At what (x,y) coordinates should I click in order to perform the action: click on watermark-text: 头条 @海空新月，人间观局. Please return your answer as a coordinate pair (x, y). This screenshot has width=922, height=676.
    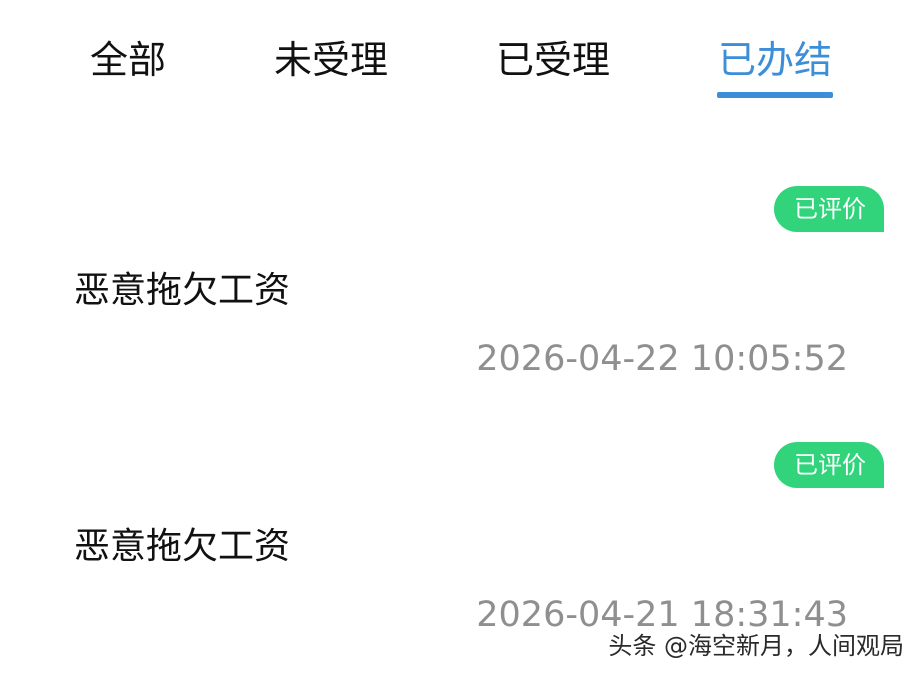
    Looking at the image, I should click on (756, 646).